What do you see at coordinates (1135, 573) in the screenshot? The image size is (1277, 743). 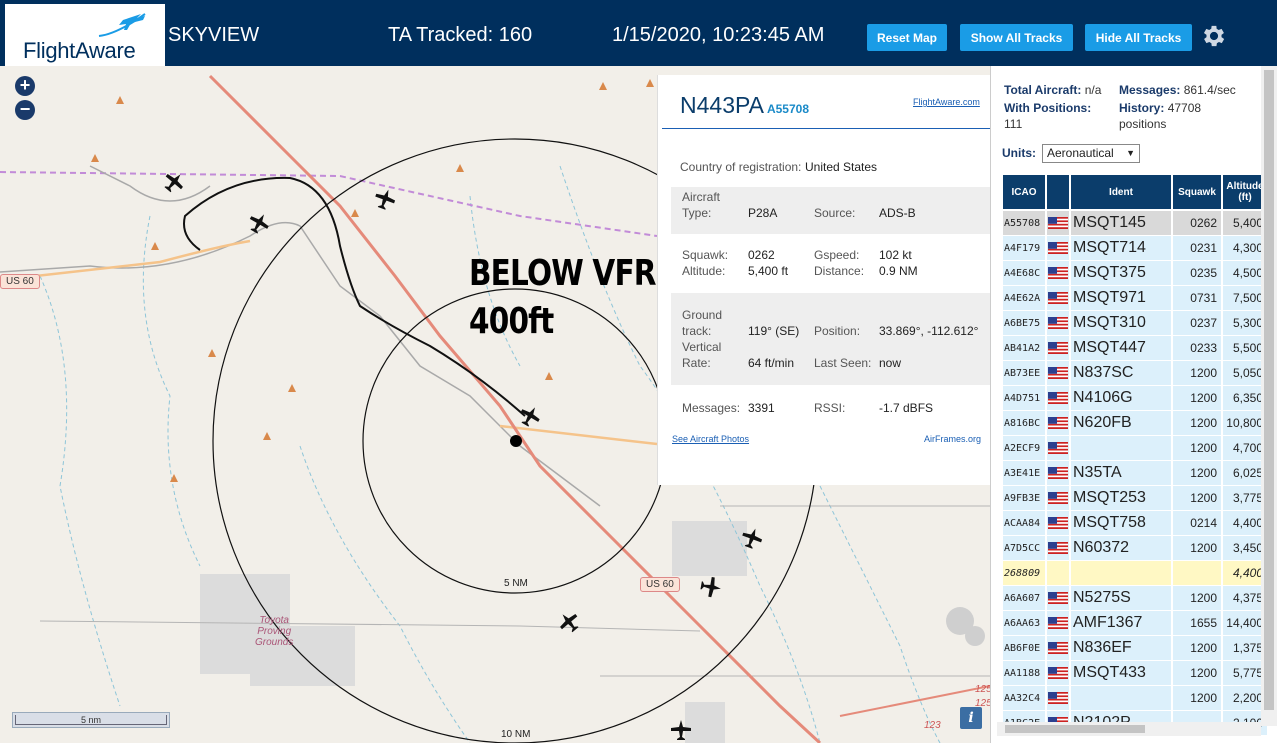 I see `table-row: 268809 4,400` at bounding box center [1135, 573].